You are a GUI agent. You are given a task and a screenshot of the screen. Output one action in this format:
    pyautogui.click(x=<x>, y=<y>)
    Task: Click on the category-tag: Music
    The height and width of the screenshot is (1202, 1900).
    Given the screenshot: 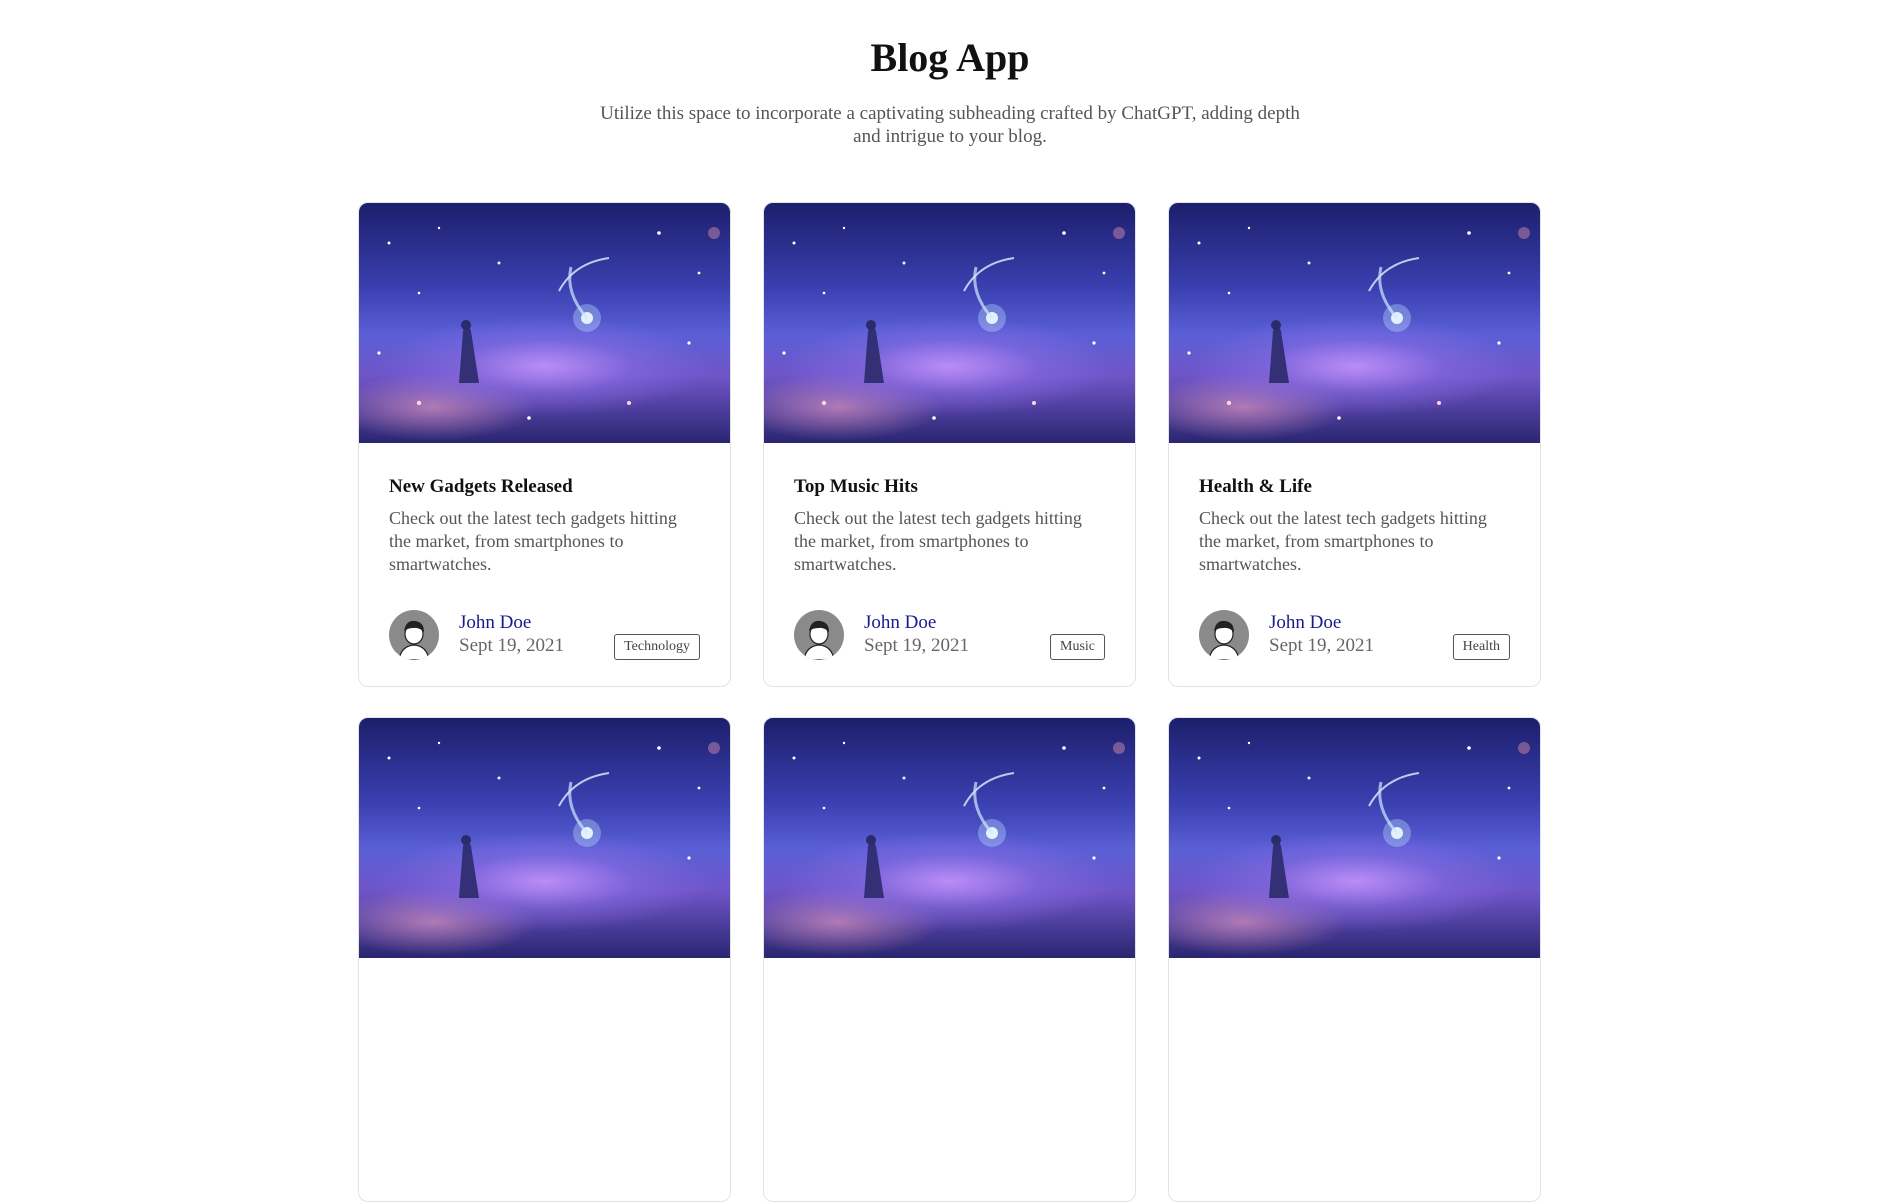 What is the action you would take?
    pyautogui.click(x=1077, y=647)
    